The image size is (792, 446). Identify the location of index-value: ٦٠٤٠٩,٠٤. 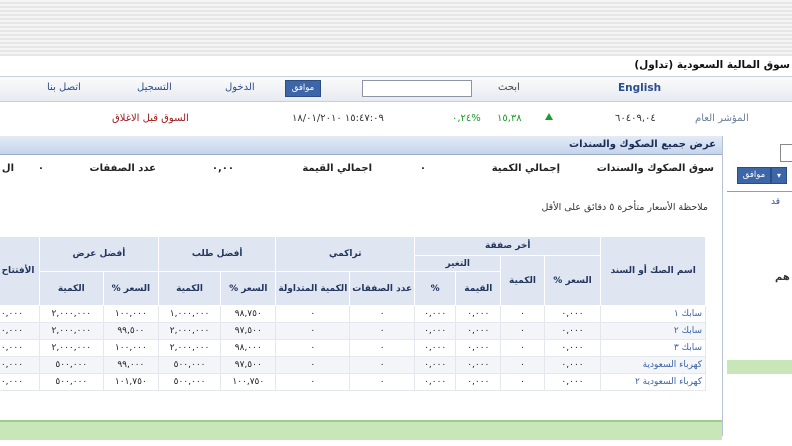
(635, 118).